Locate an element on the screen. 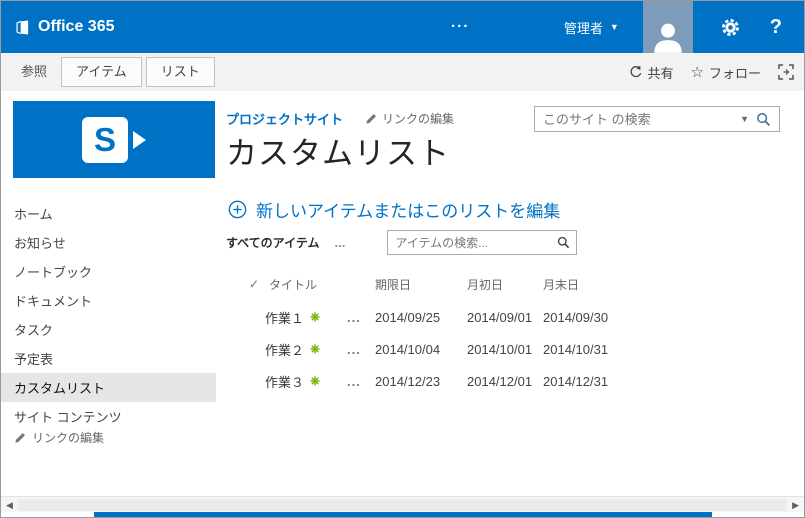 This screenshot has width=805, height=518. sharepoint-logo-arrow-icon is located at coordinates (139, 139).